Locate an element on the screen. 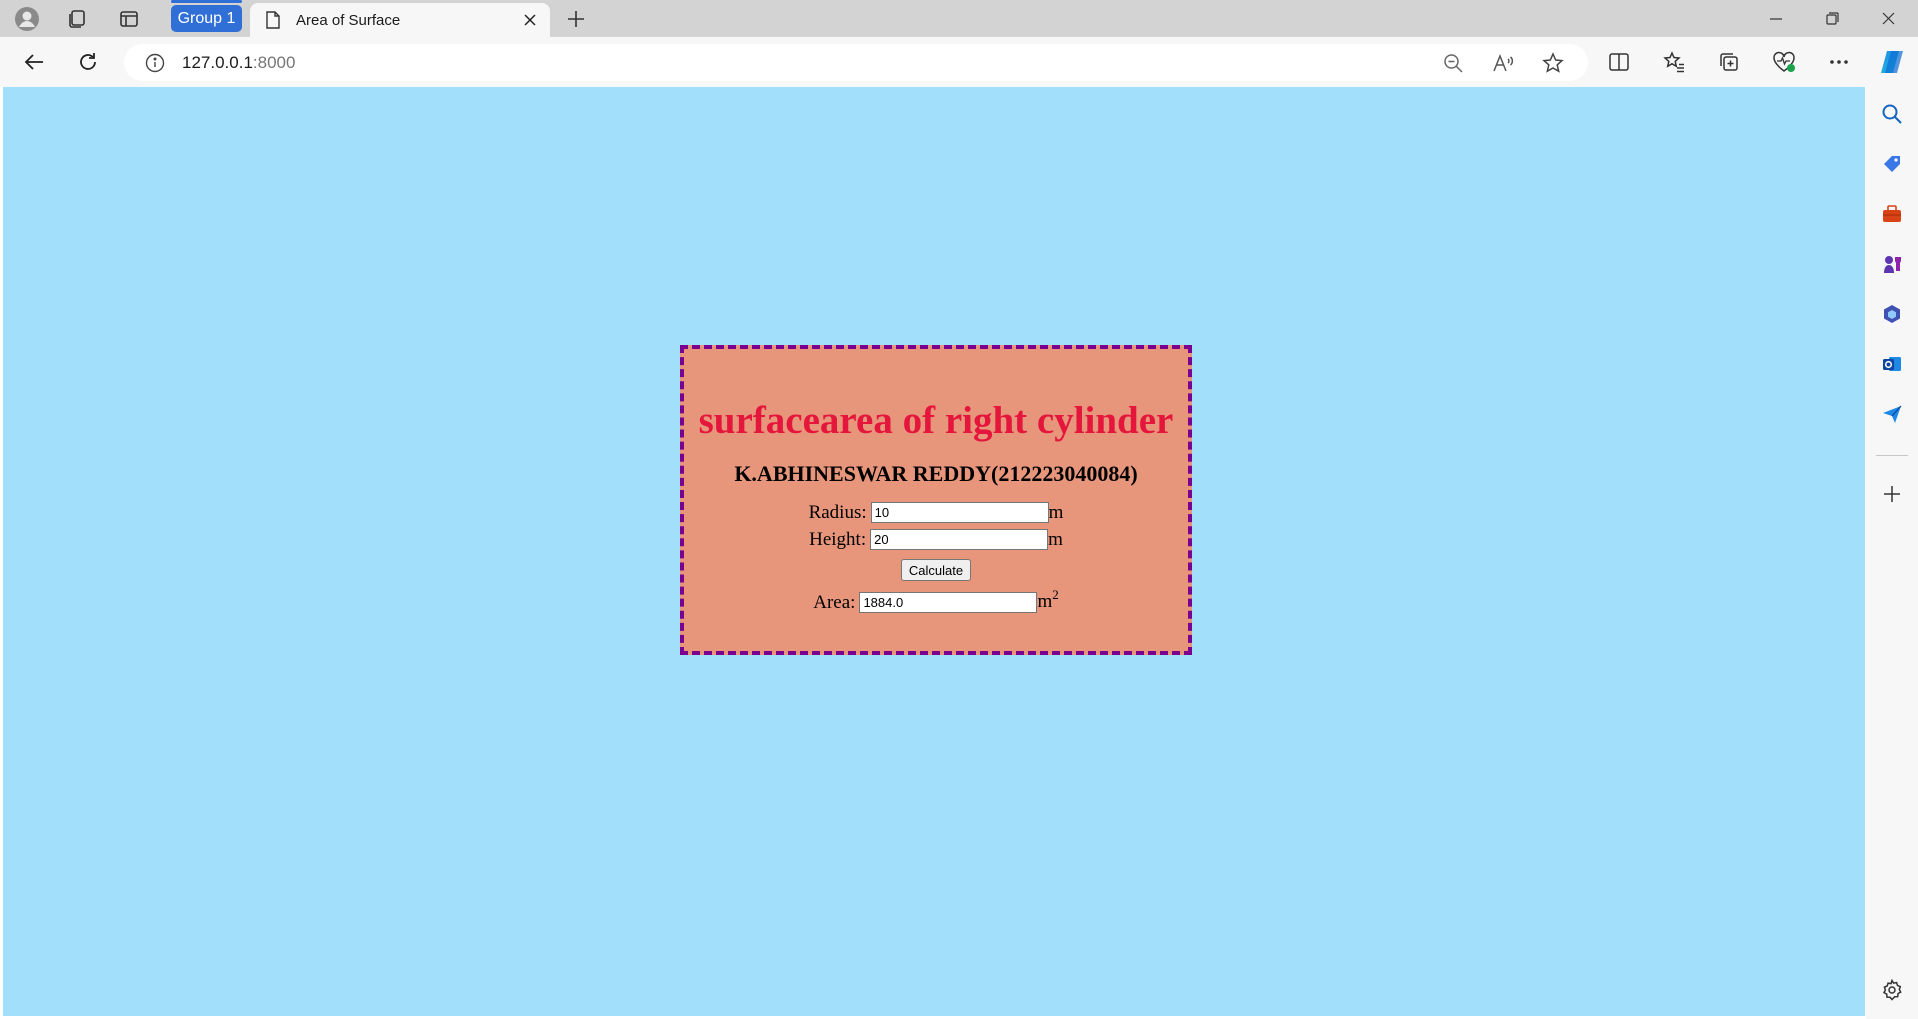 This screenshot has height=1019, width=1918. microsoft-365-icon is located at coordinates (1892, 314).